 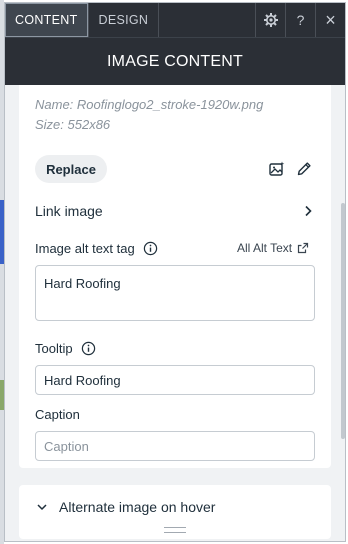 What do you see at coordinates (303, 248) in the screenshot?
I see `external-link-icon` at bounding box center [303, 248].